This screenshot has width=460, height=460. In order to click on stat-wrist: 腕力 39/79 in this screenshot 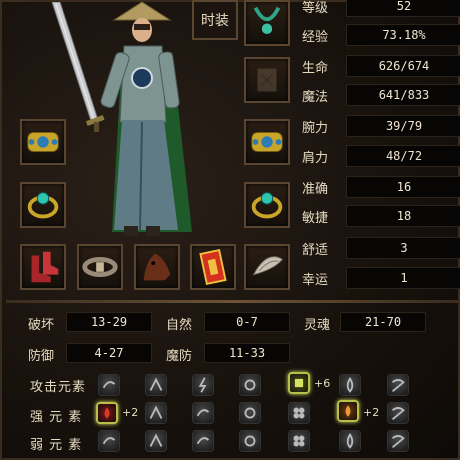, I will do `click(381, 126)`.